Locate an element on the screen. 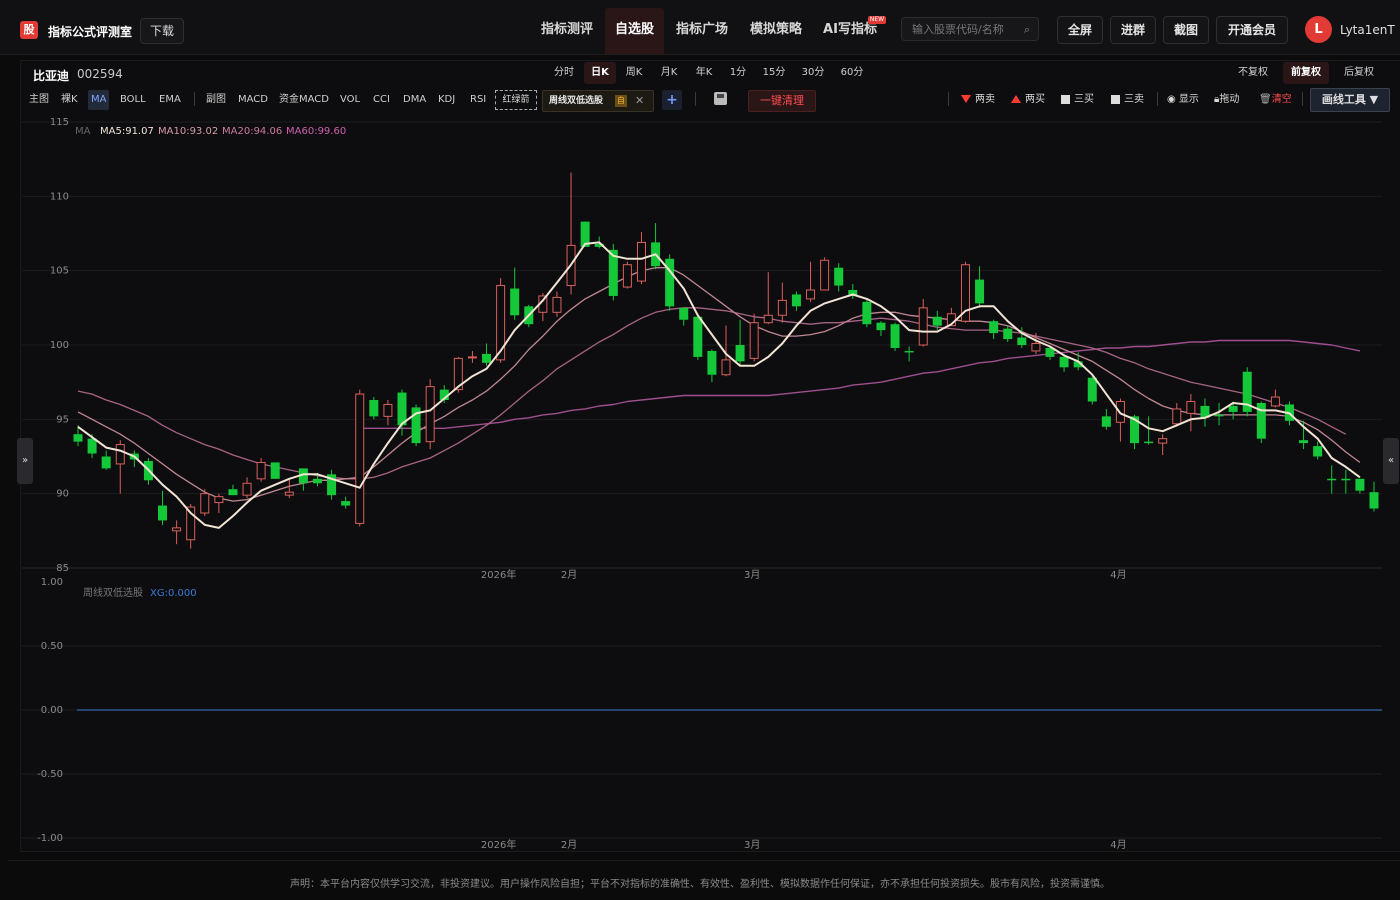  show-label: 显示 is located at coordinates (1188, 99).